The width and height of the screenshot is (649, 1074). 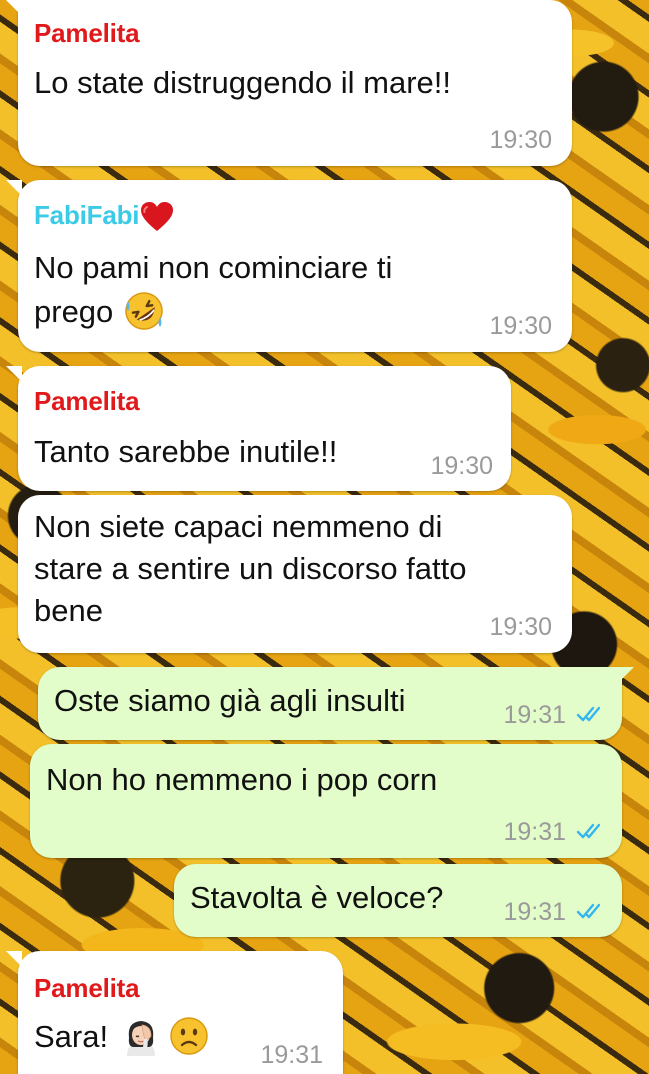 I want to click on message-text: Oste siamo già agli insulti, so click(x=230, y=700).